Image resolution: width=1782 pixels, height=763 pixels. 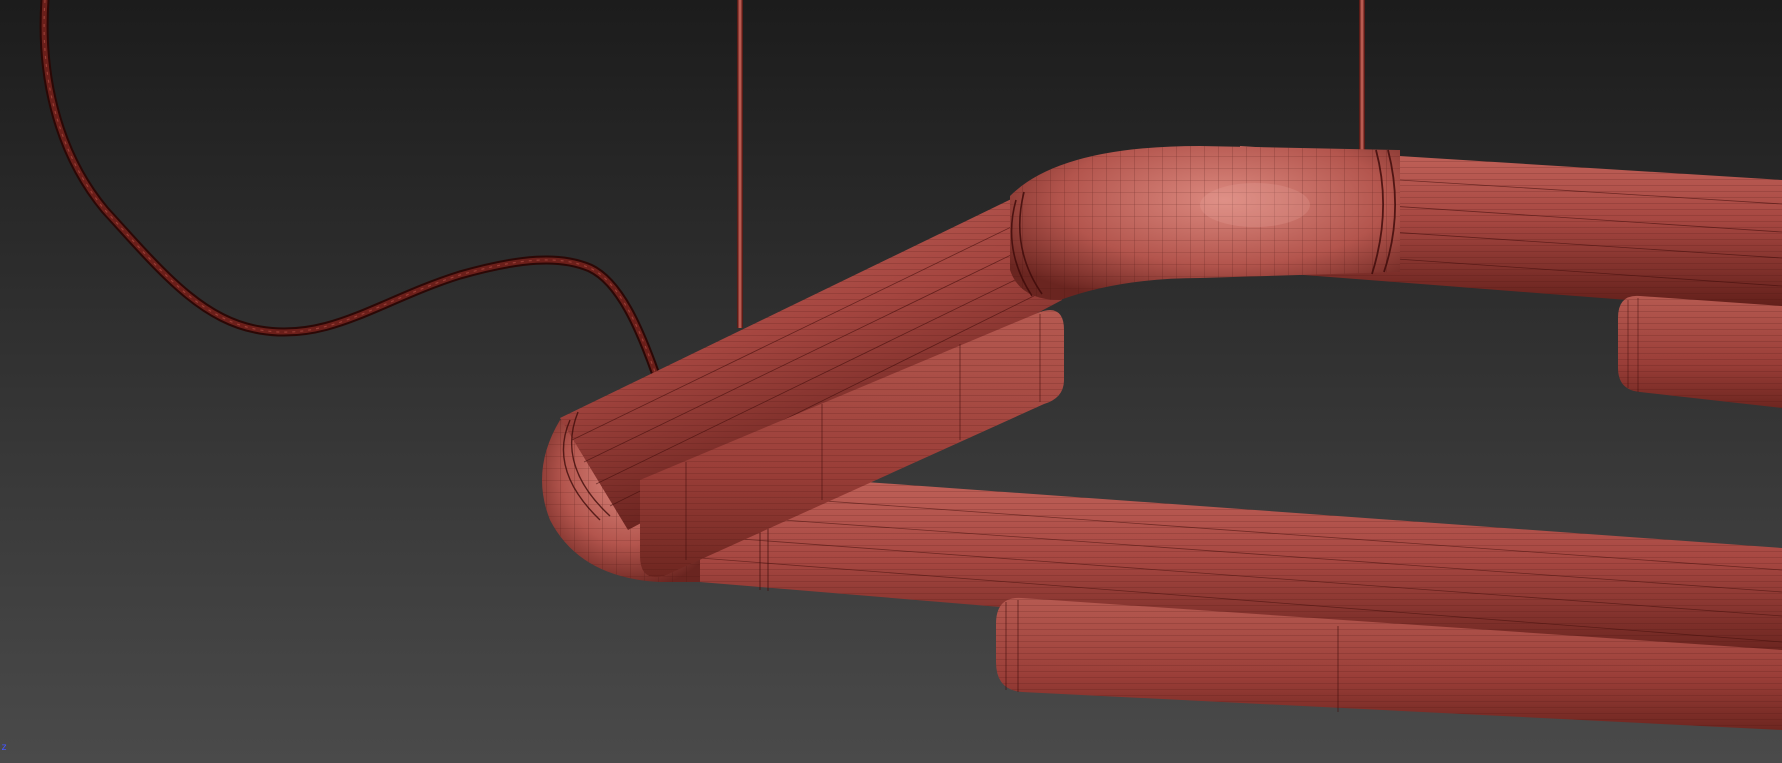 What do you see at coordinates (1255, 205) in the screenshot?
I see `specular-highlight` at bounding box center [1255, 205].